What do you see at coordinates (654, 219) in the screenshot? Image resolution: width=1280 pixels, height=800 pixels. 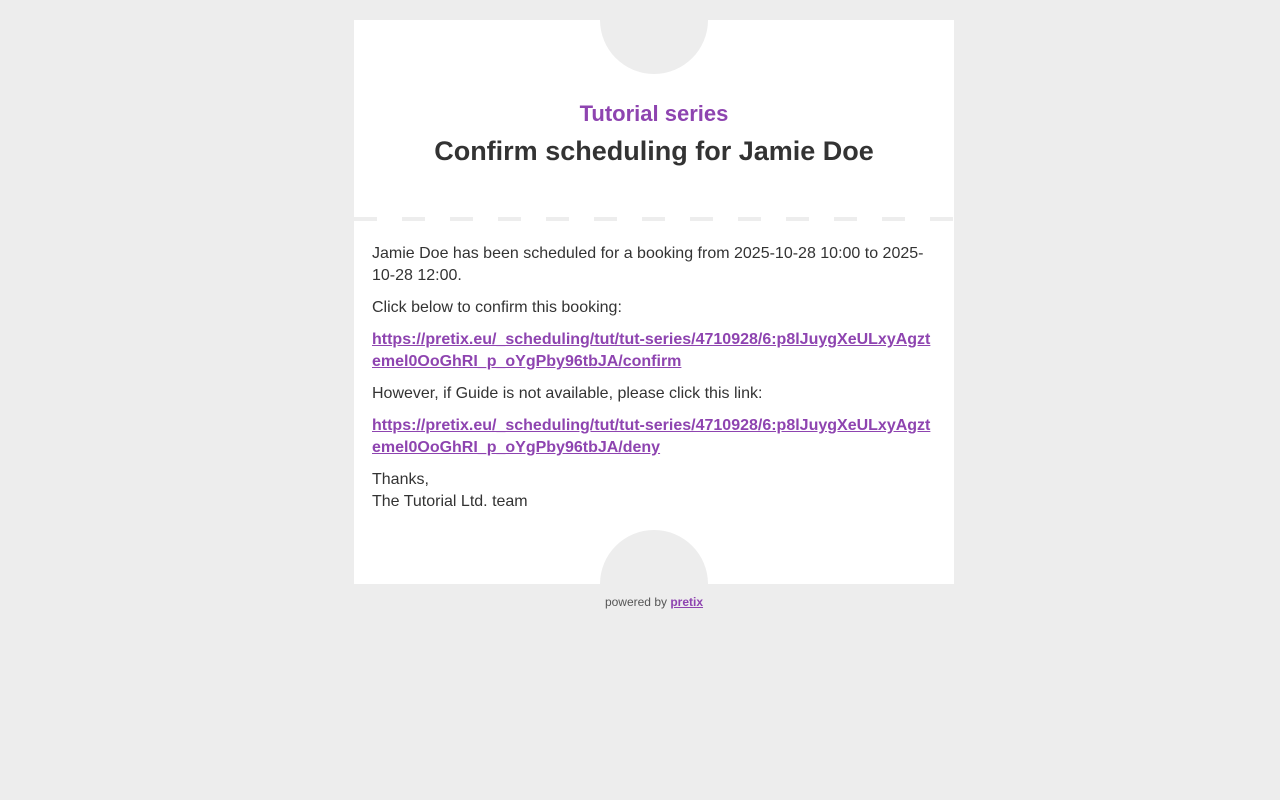 I see `perforation-divider` at bounding box center [654, 219].